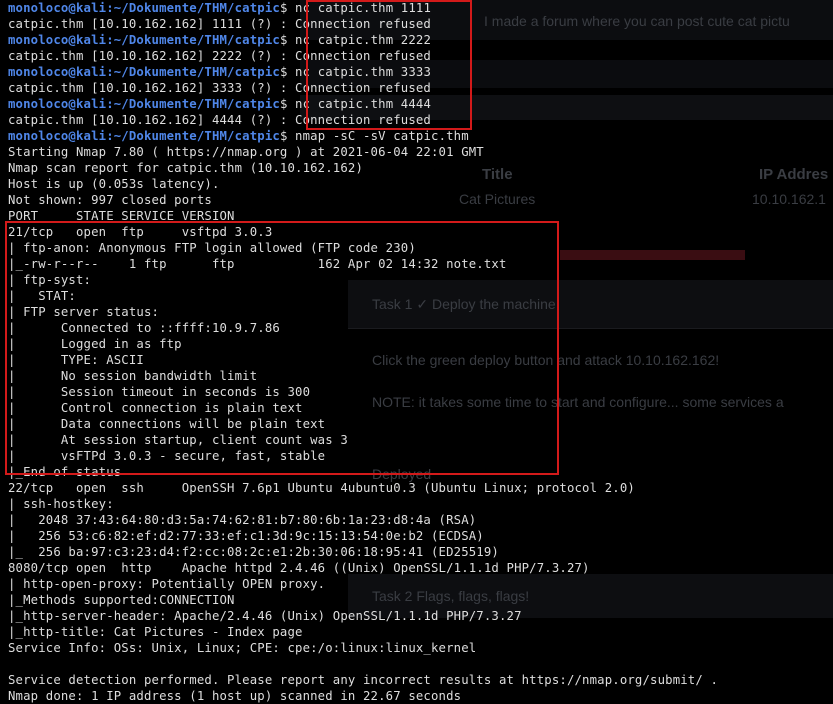 The width and height of the screenshot is (833, 704). Describe the element at coordinates (155, 632) in the screenshot. I see `output-line: |_http-title: Cat Pictures - Index page` at that location.